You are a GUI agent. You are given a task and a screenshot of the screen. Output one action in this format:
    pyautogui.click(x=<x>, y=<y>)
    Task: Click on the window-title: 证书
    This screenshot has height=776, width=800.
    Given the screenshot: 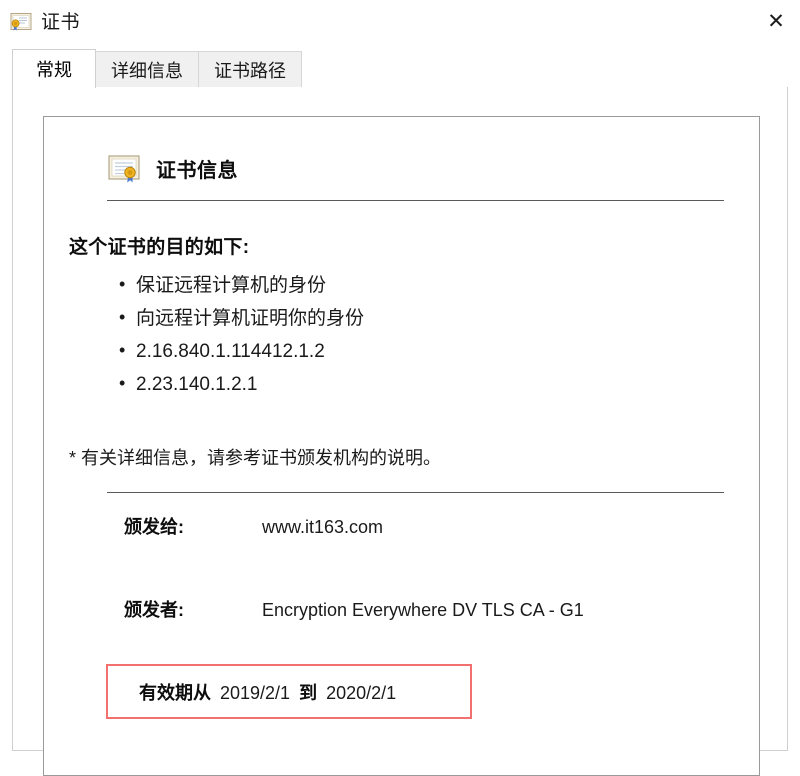 What is the action you would take?
    pyautogui.click(x=61, y=22)
    